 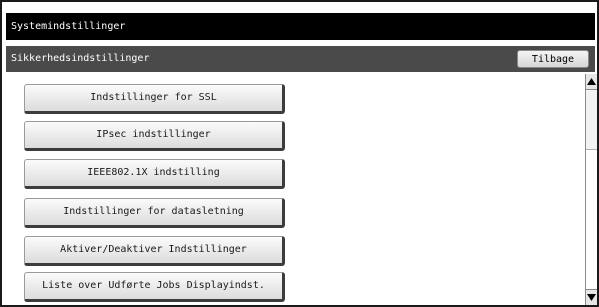 What do you see at coordinates (591, 189) in the screenshot?
I see `vertical-scrollbar` at bounding box center [591, 189].